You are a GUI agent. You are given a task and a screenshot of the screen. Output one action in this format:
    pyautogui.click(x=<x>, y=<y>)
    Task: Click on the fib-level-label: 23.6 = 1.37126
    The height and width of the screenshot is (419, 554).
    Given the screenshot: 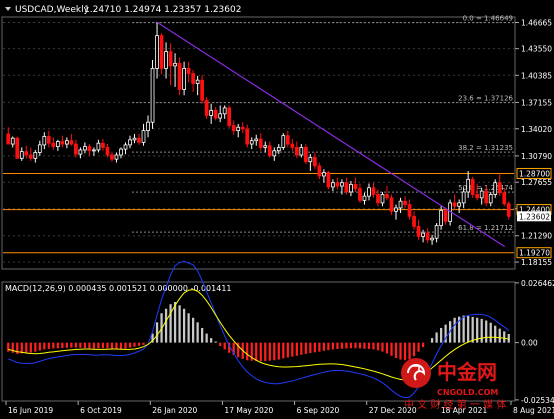 What is the action you would take?
    pyautogui.click(x=485, y=99)
    